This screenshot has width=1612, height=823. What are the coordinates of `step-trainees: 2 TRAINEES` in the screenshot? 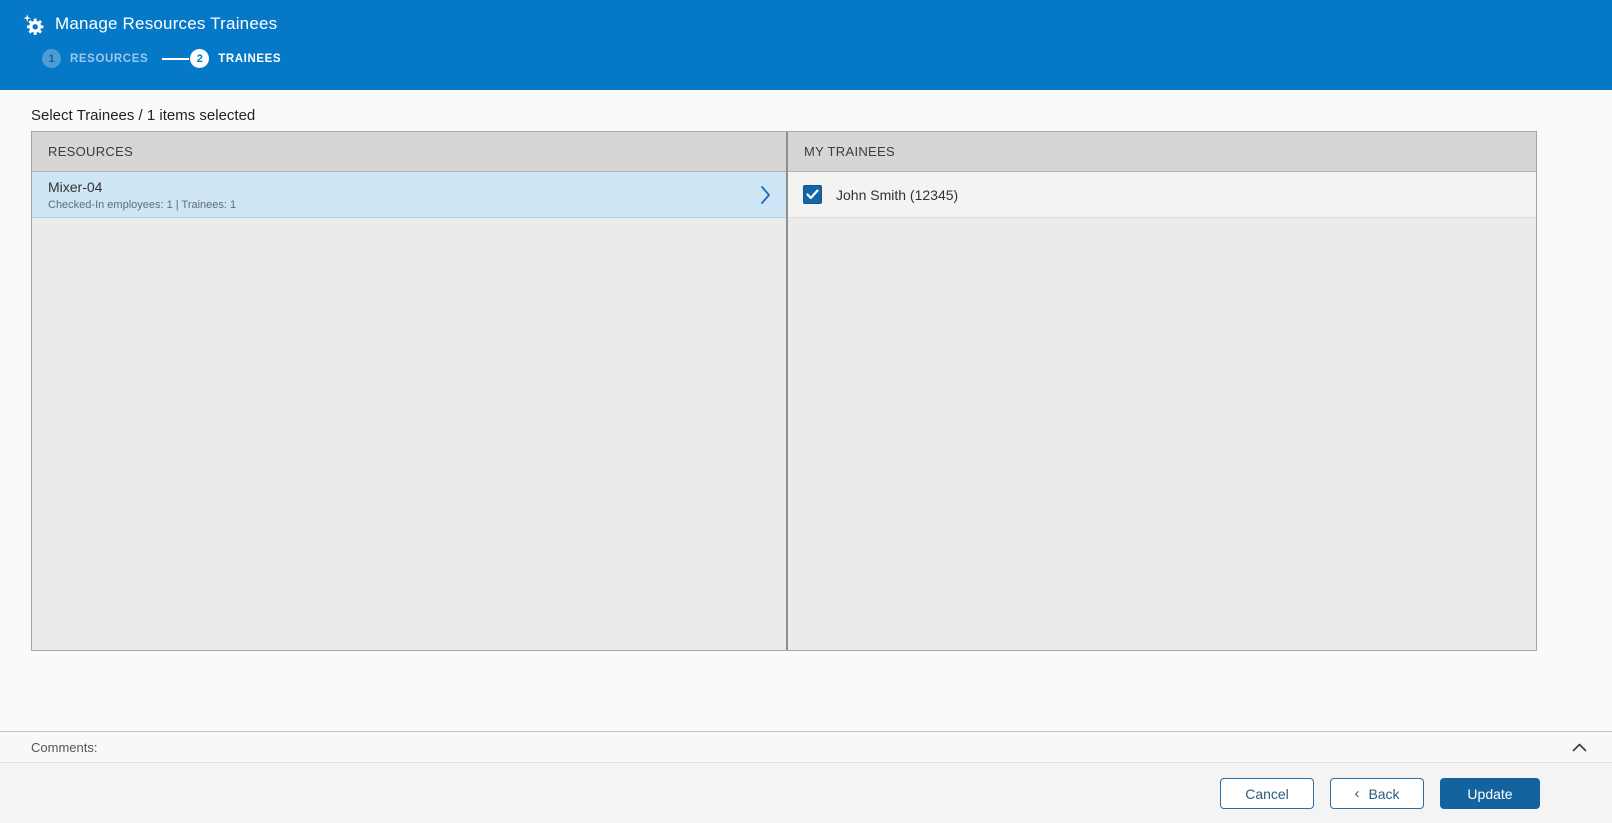 It's located at (235, 58).